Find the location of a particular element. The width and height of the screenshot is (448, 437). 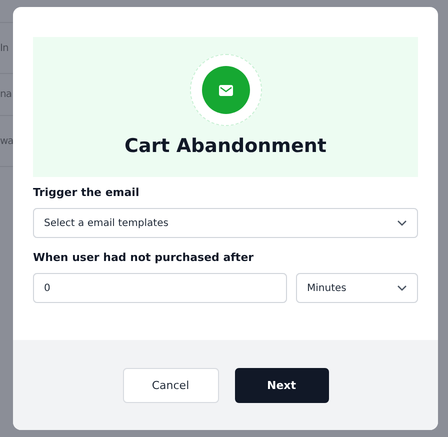

delay-input: 0 is located at coordinates (160, 288).